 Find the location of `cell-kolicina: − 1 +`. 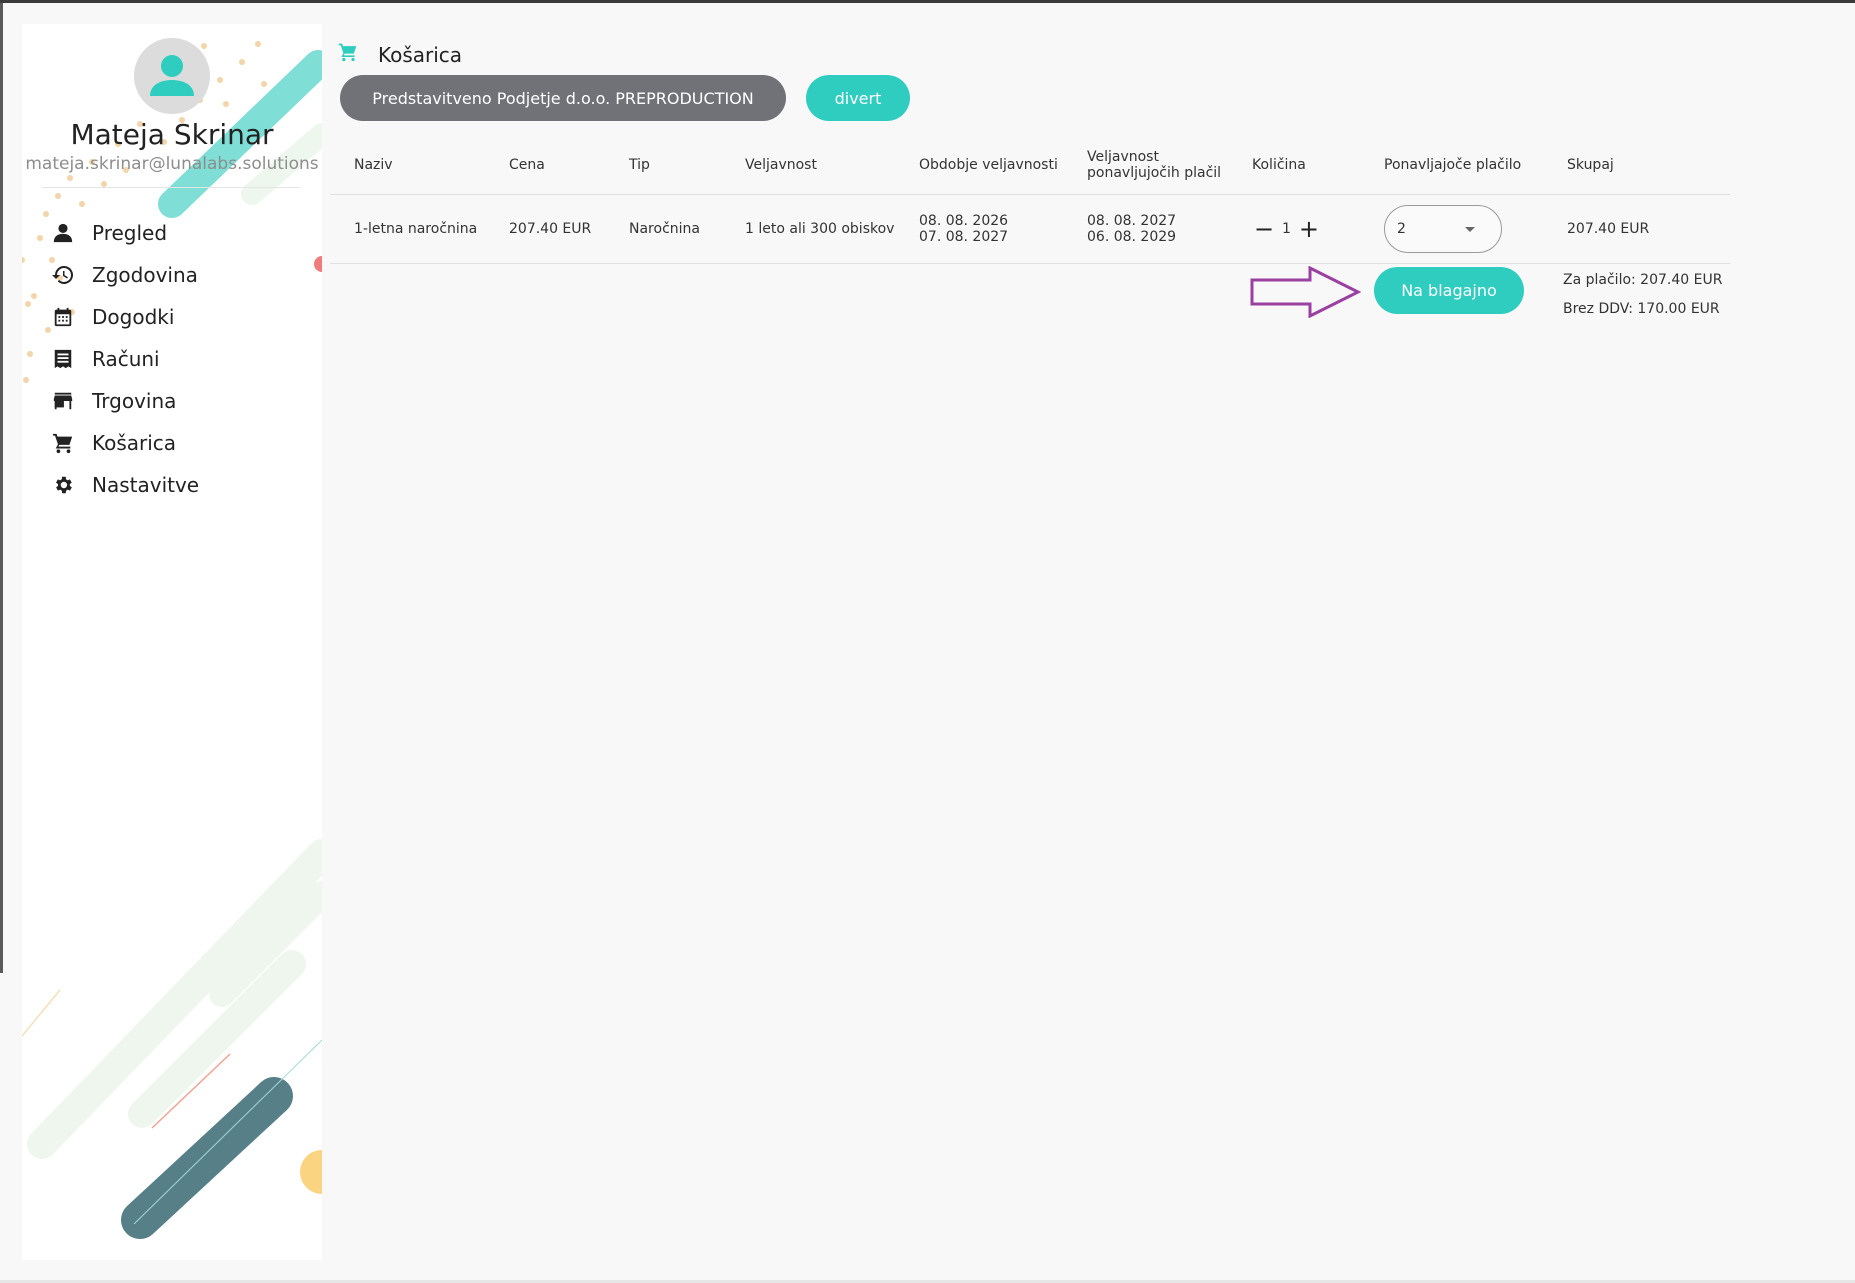

cell-kolicina: − 1 + is located at coordinates (1294, 229).